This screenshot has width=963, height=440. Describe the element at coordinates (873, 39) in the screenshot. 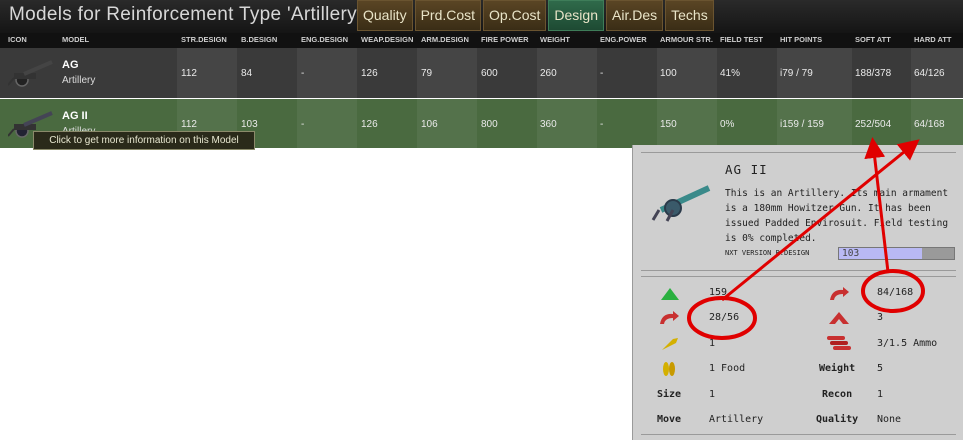

I see `col-soft-att: SOFT ATT` at that location.